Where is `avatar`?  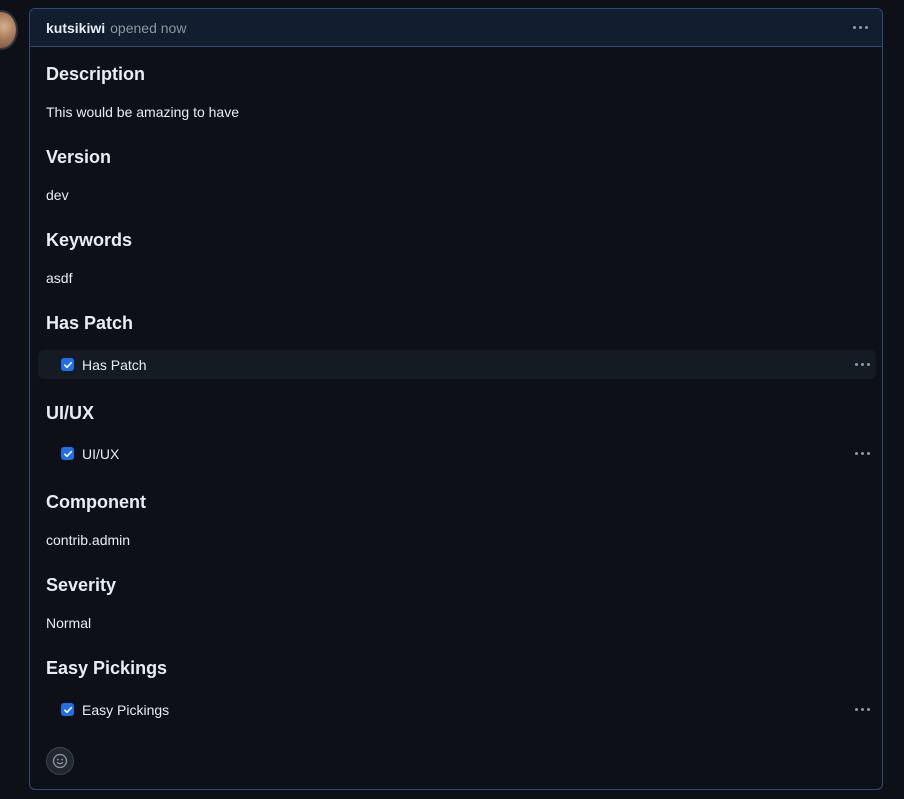
avatar is located at coordinates (9, 30).